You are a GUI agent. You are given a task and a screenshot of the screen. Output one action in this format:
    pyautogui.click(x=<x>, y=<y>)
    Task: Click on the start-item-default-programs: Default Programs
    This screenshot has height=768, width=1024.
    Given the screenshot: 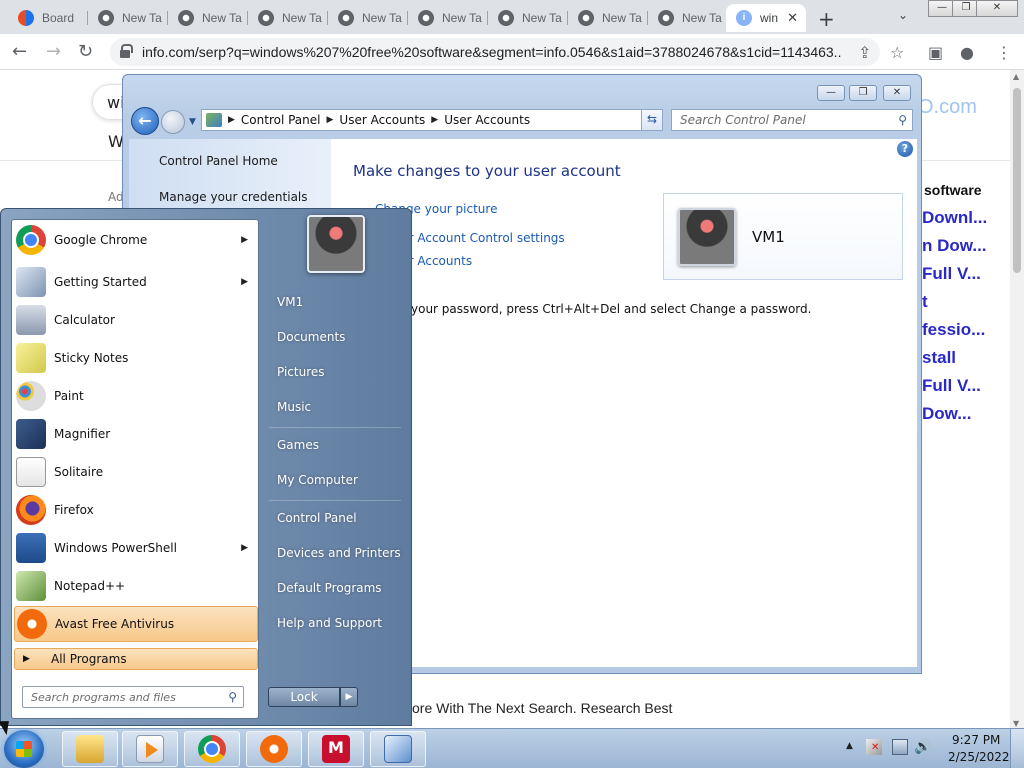 What is the action you would take?
    pyautogui.click(x=329, y=588)
    